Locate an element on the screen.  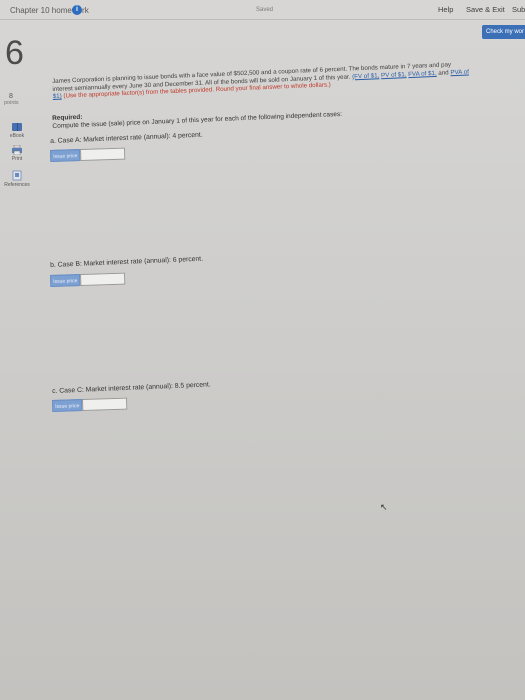
case-c-answer-row: Issue price is located at coordinates (92, 404).